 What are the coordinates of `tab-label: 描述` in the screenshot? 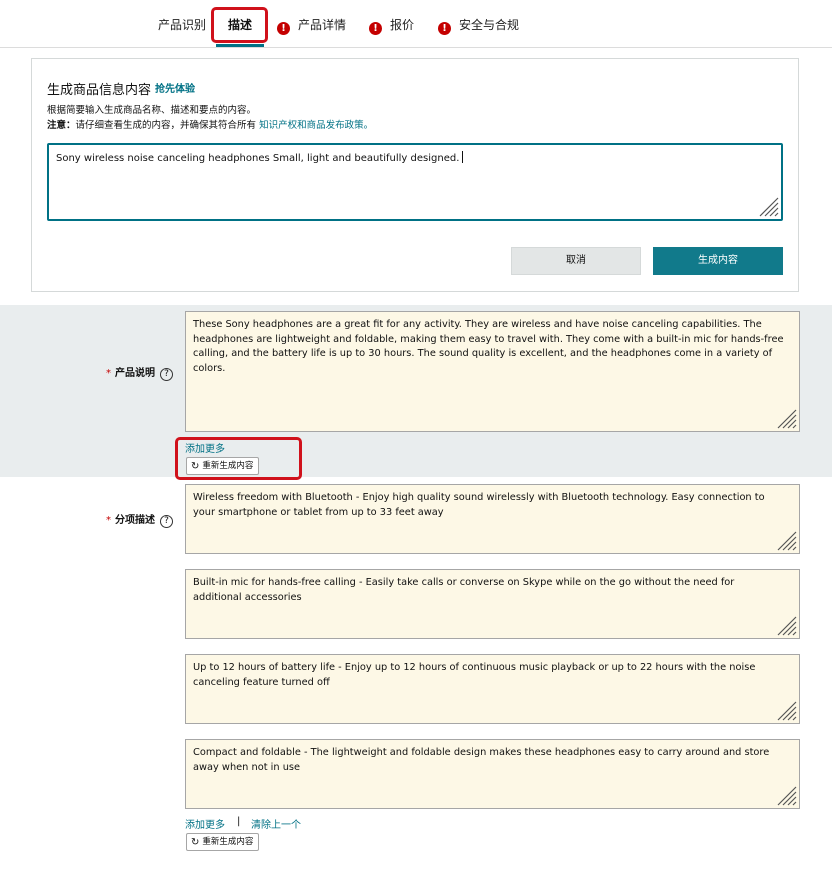 It's located at (240, 25).